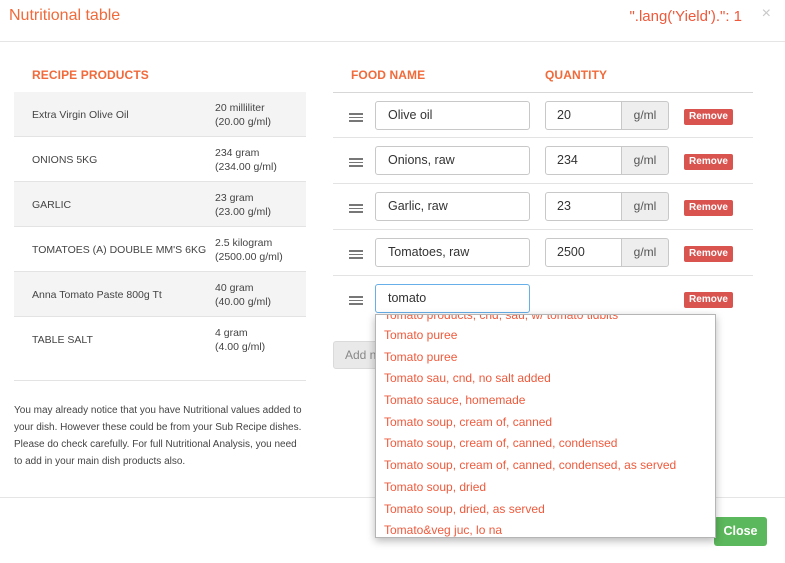 The image size is (785, 563). What do you see at coordinates (545, 444) in the screenshot?
I see `autocomplete-option: Tomato soup, cream of, canned, condensed` at bounding box center [545, 444].